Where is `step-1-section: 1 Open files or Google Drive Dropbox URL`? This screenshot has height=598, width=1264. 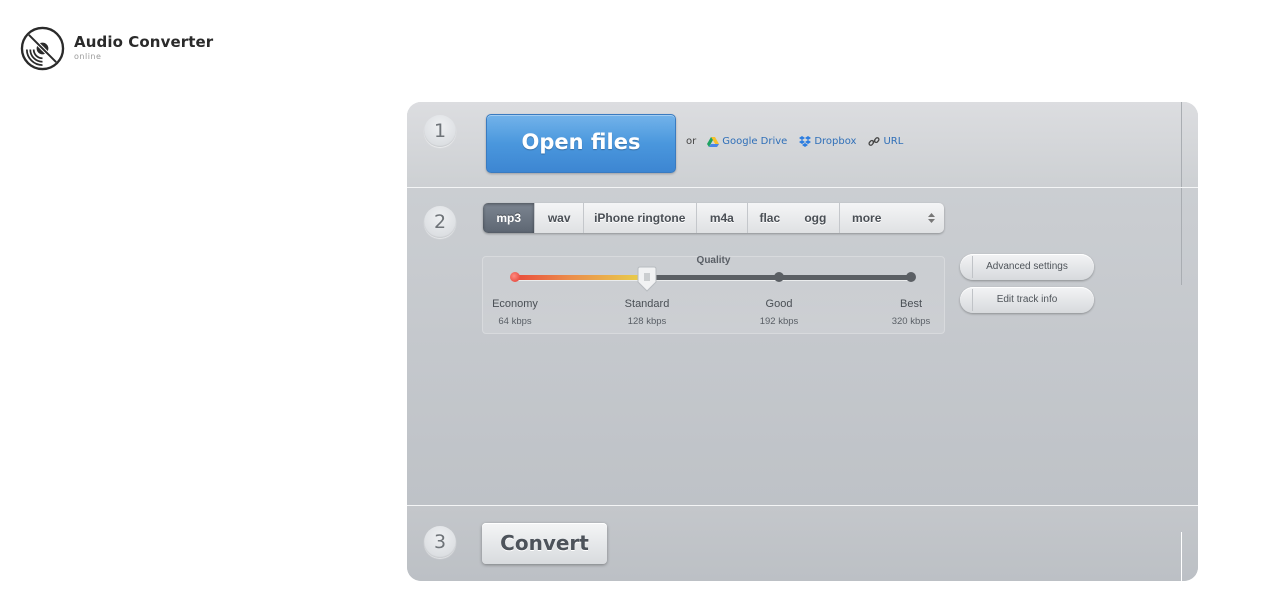
step-1-section: 1 Open files or Google Drive Dropbox URL is located at coordinates (802, 144).